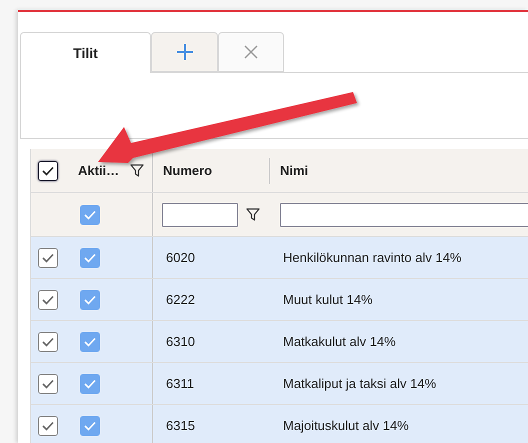  What do you see at coordinates (328, 299) in the screenshot?
I see `table-cell: Muut kulut 14%` at bounding box center [328, 299].